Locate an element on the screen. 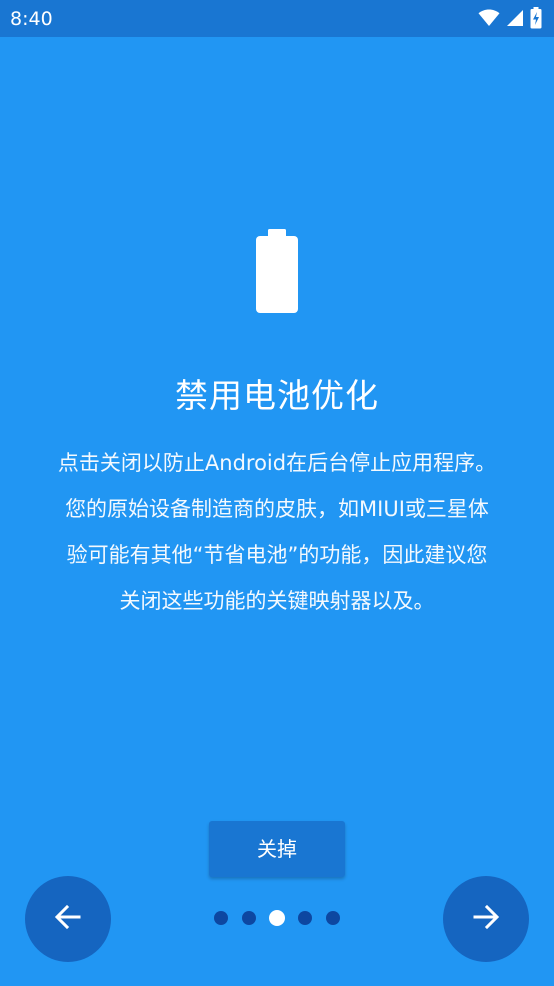 The width and height of the screenshot is (554, 986). status-time: 8:40 is located at coordinates (31, 19).